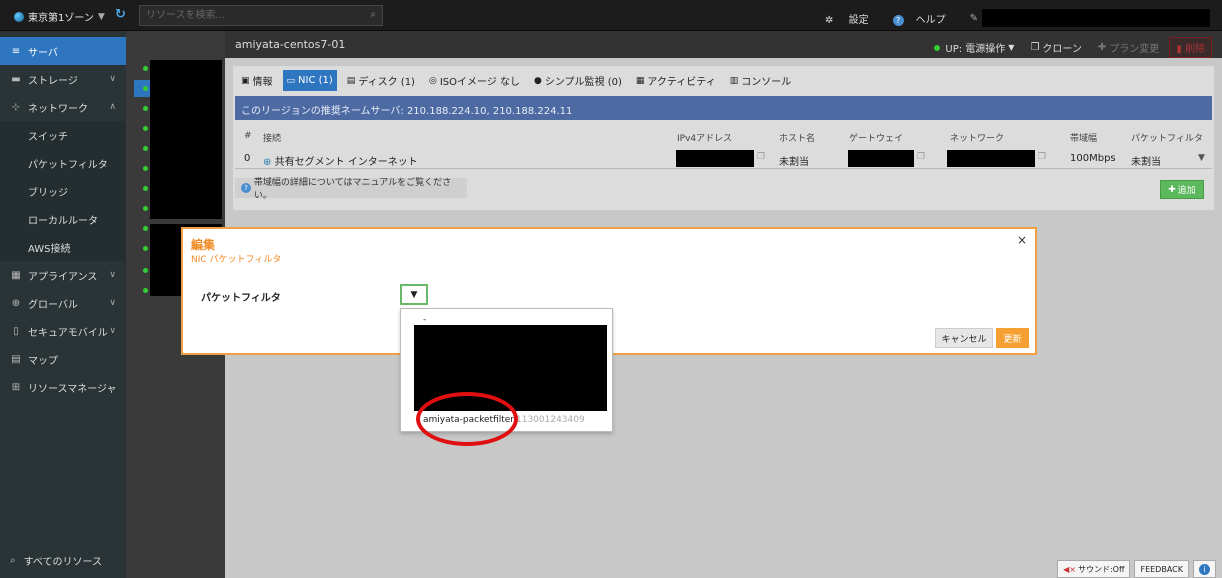  I want to click on plan-icon: ✚, so click(1102, 47).